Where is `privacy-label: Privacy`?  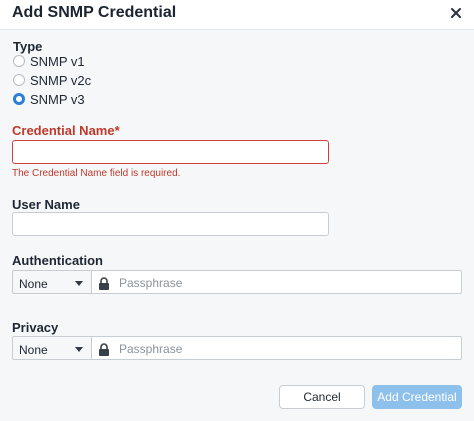
privacy-label: Privacy is located at coordinates (35, 327).